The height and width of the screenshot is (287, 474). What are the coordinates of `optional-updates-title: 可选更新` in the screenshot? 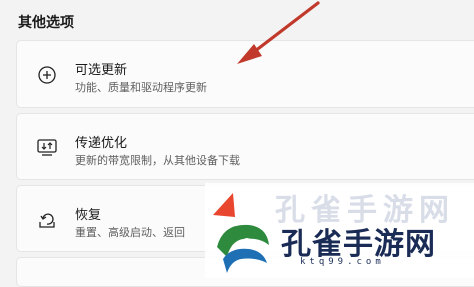 It's located at (101, 69).